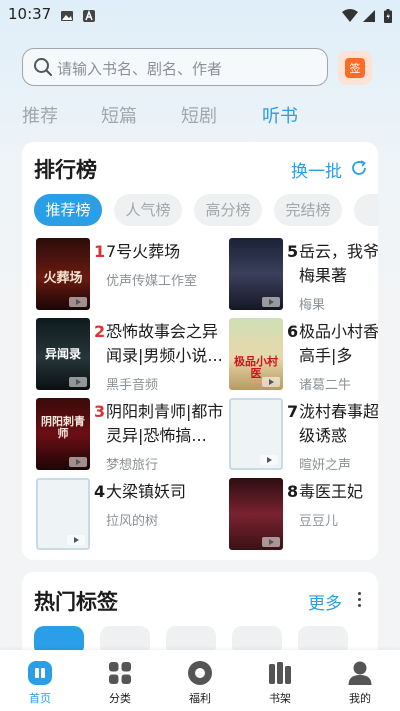 The image size is (400, 711). I want to click on book-title: 极品小村香高手|多, so click(338, 343).